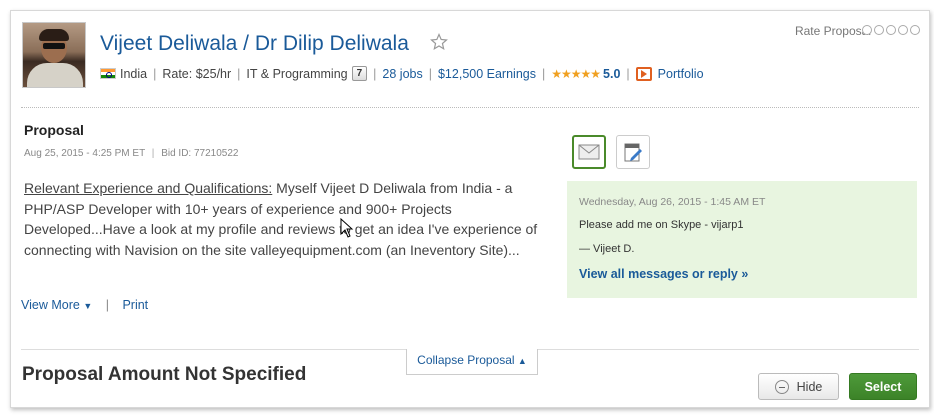 This screenshot has height=416, width=934. Describe the element at coordinates (297, 73) in the screenshot. I see `category: IT & Programming` at that location.